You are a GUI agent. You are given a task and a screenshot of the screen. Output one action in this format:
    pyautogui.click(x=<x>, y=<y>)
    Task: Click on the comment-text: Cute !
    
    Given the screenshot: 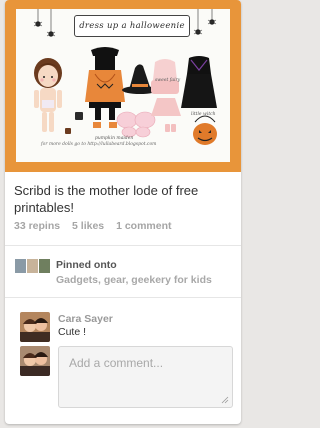 What is the action you would take?
    pyautogui.click(x=72, y=332)
    